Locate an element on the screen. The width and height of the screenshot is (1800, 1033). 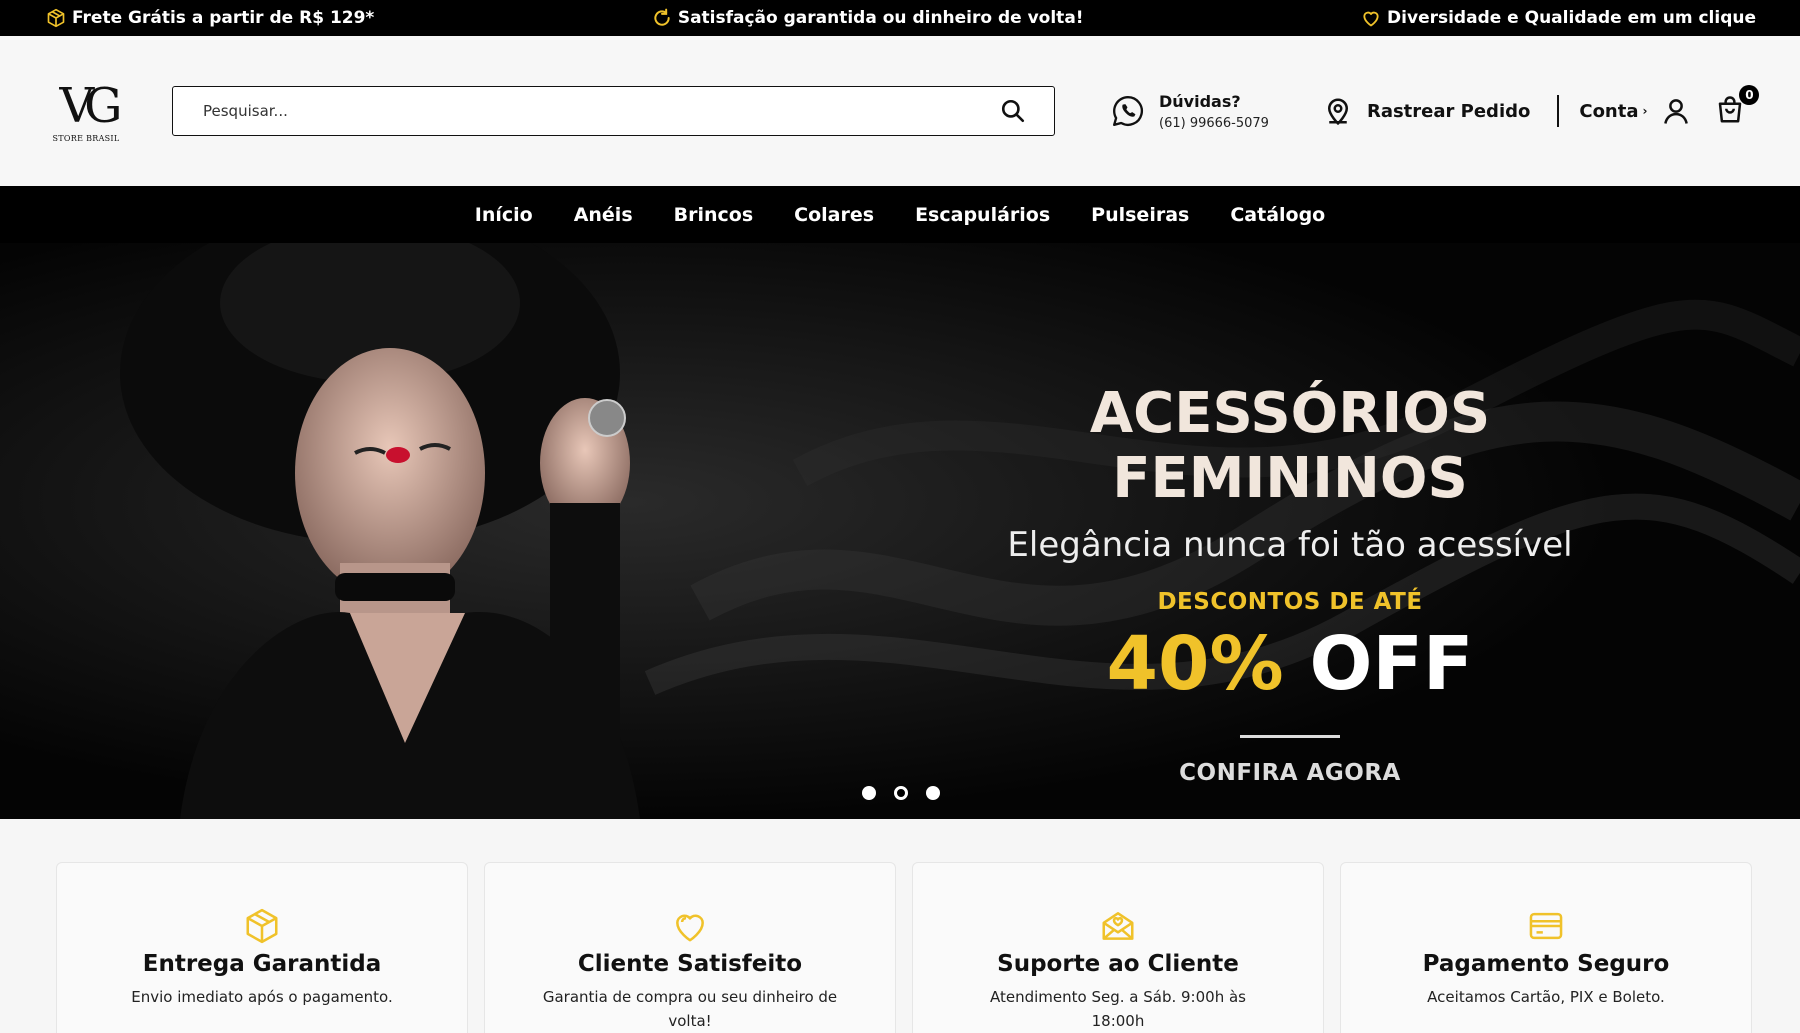
account-menu: Conta › is located at coordinates (1635, 111).